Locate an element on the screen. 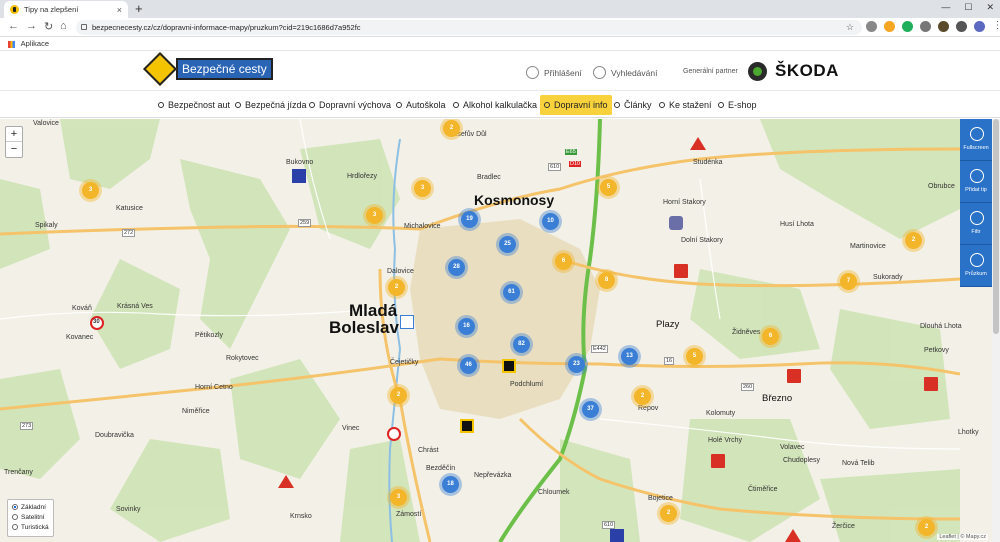 This screenshot has width=1000, height=542. cluster-marker: 28 is located at coordinates (456, 267).